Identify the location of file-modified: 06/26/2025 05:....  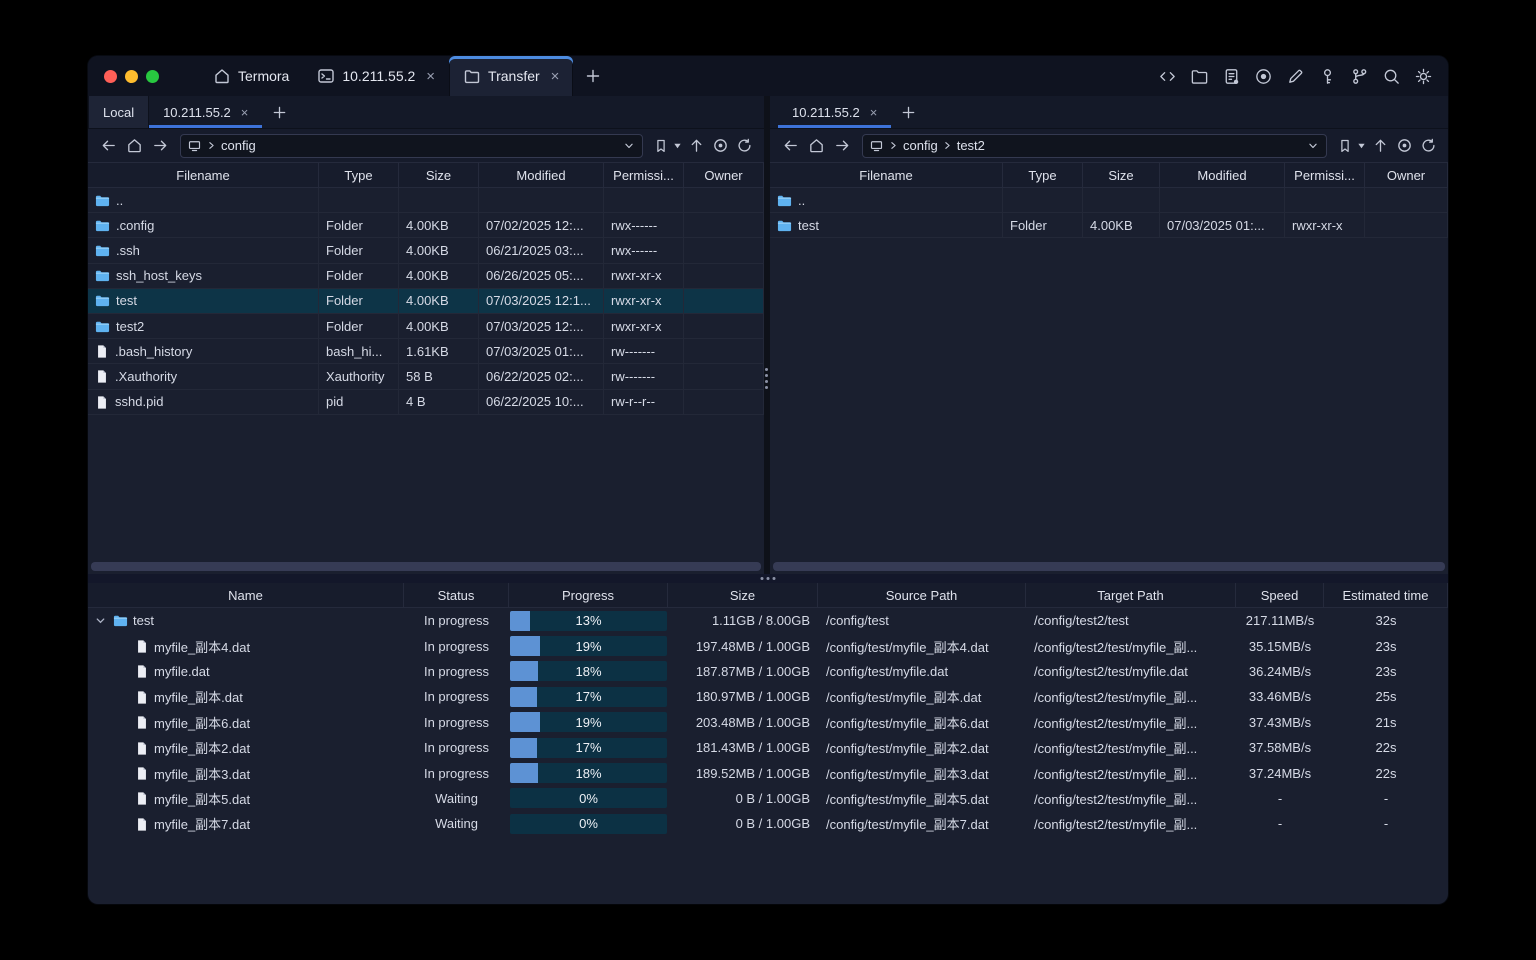
(535, 276).